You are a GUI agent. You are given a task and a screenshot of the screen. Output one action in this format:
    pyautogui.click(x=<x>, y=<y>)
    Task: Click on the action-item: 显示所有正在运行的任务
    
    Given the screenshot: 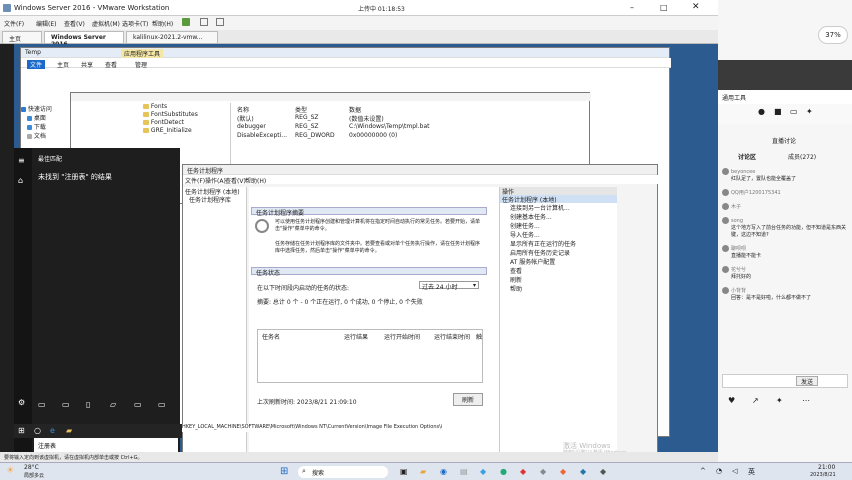 What is the action you would take?
    pyautogui.click(x=558, y=243)
    